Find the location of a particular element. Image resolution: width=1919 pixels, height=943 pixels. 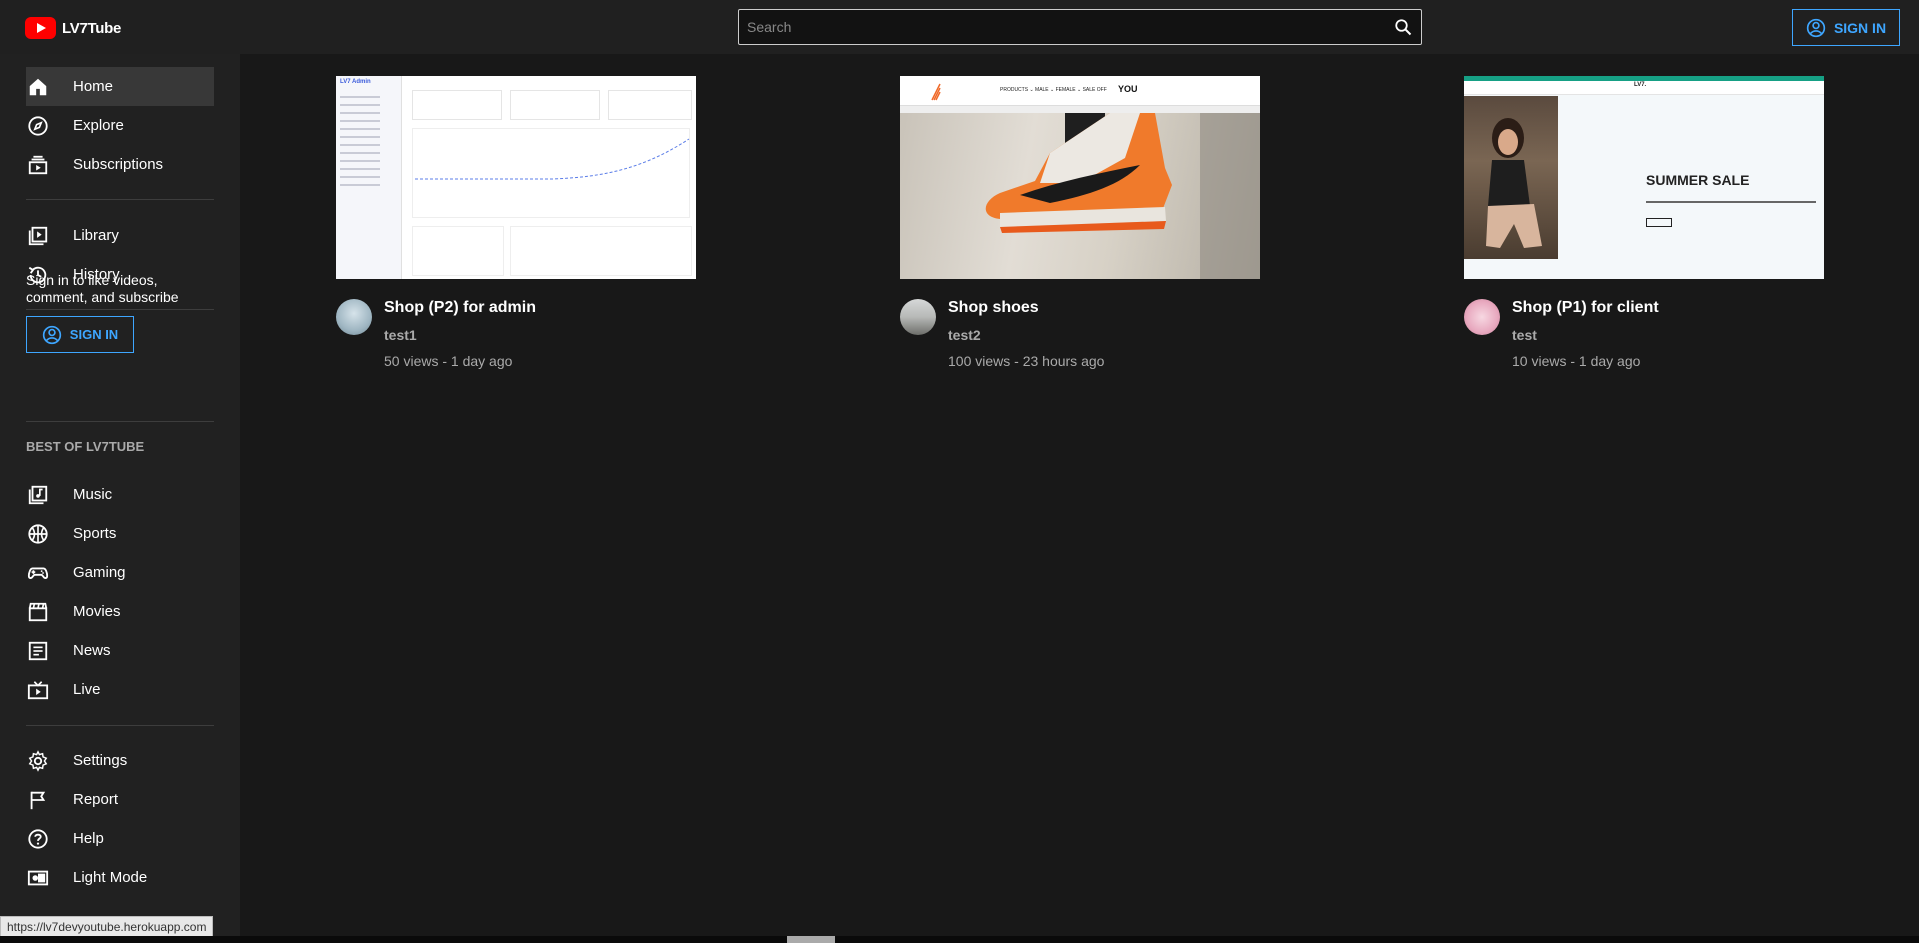

sidebar-item-label: Gaming is located at coordinates (99, 572).